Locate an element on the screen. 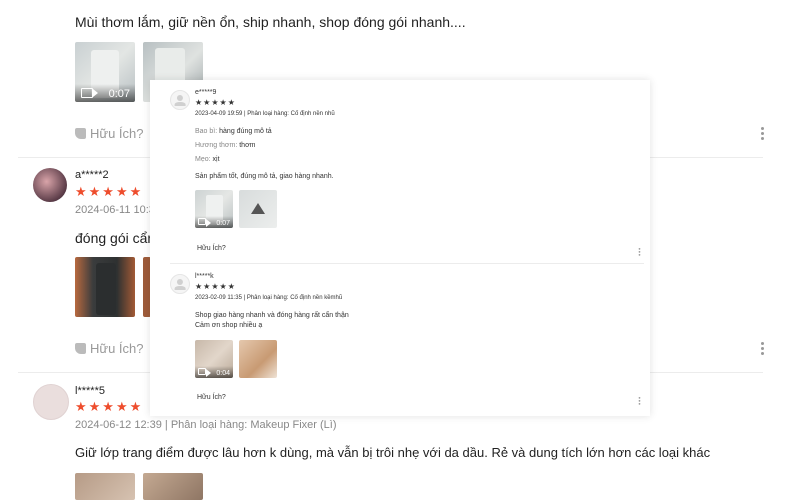 The width and height of the screenshot is (800, 500). scent-row: Hương thơm: thơm is located at coordinates (225, 145).